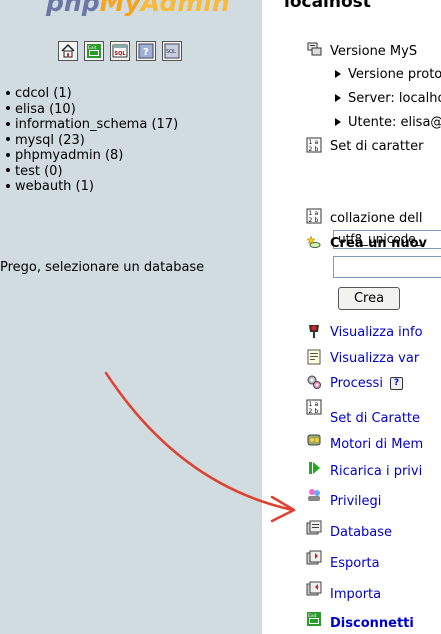 The image size is (441, 634). Describe the element at coordinates (314, 357) in the screenshot. I see `document-icon` at that location.